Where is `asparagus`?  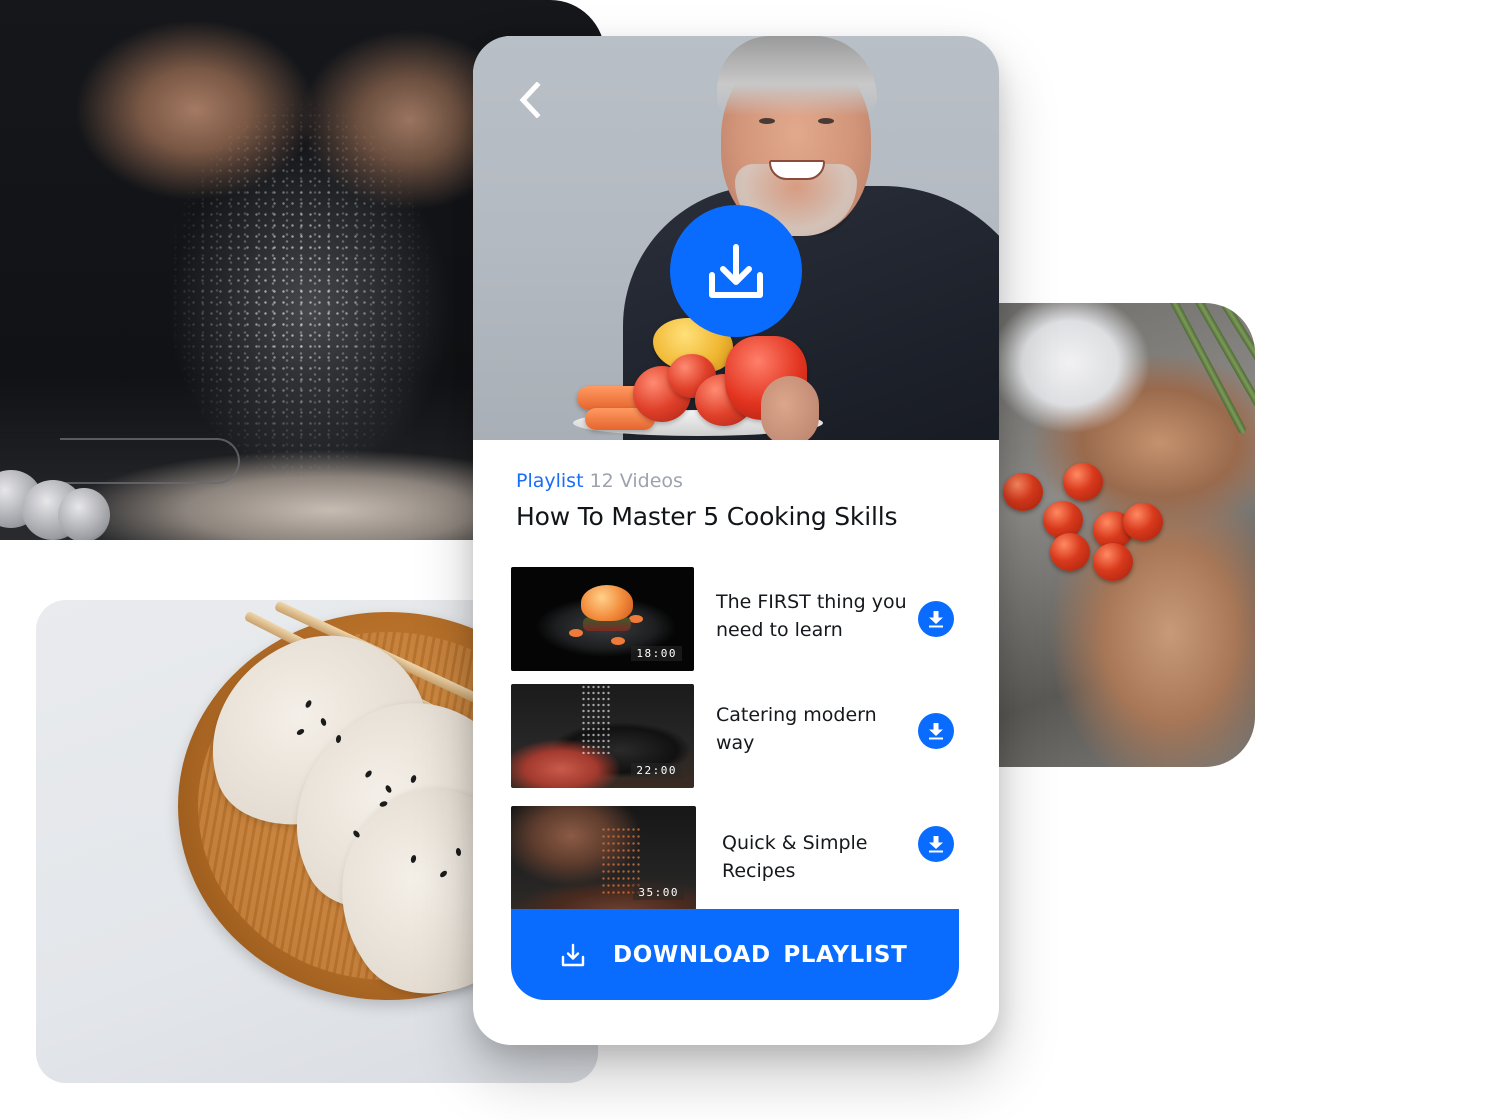
asparagus is located at coordinates (1222, 373).